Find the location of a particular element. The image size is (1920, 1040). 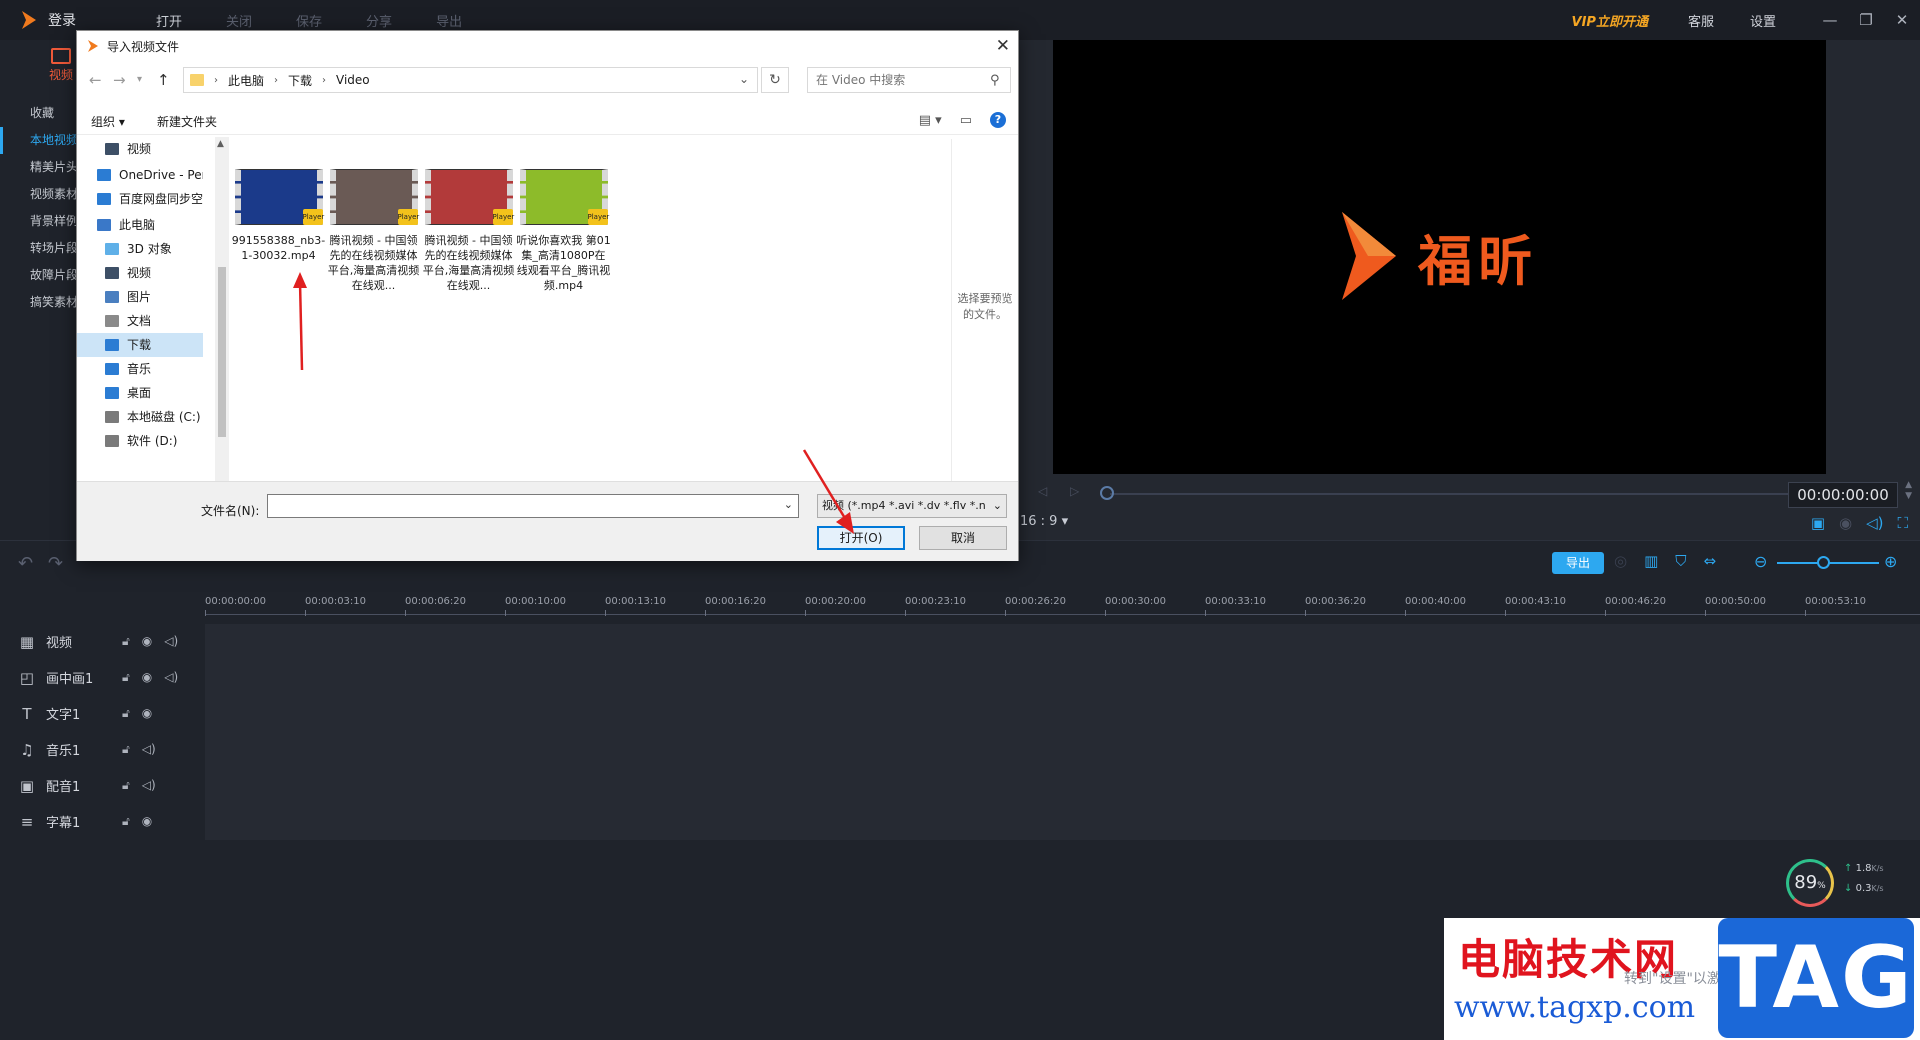

view-mode-icon: ▤ ▾ is located at coordinates (930, 120).